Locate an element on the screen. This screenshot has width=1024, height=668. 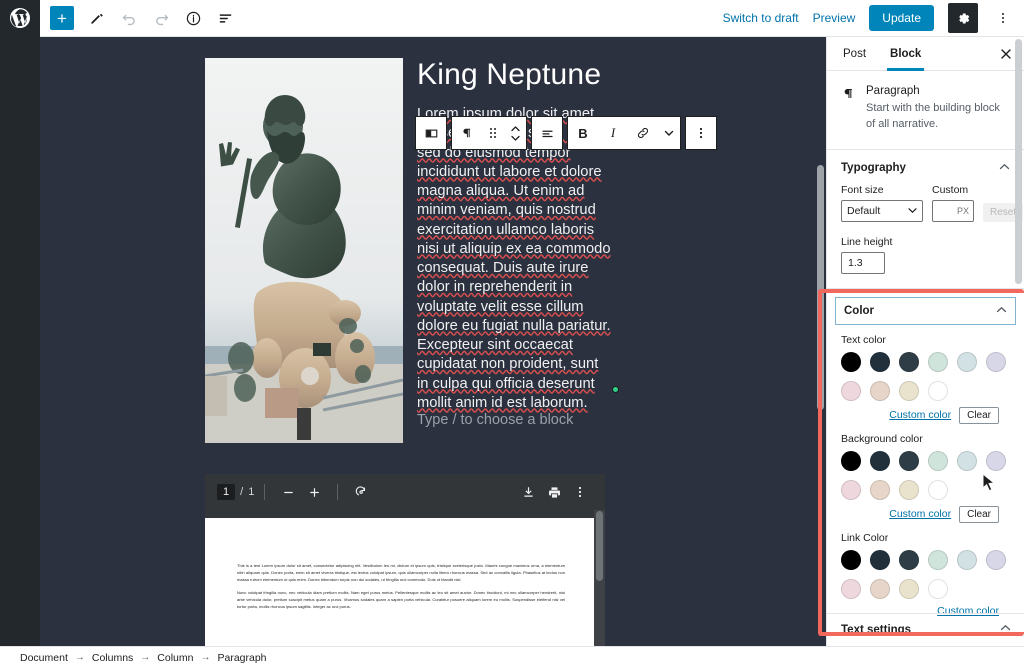
move-up-down-icon is located at coordinates (515, 133).